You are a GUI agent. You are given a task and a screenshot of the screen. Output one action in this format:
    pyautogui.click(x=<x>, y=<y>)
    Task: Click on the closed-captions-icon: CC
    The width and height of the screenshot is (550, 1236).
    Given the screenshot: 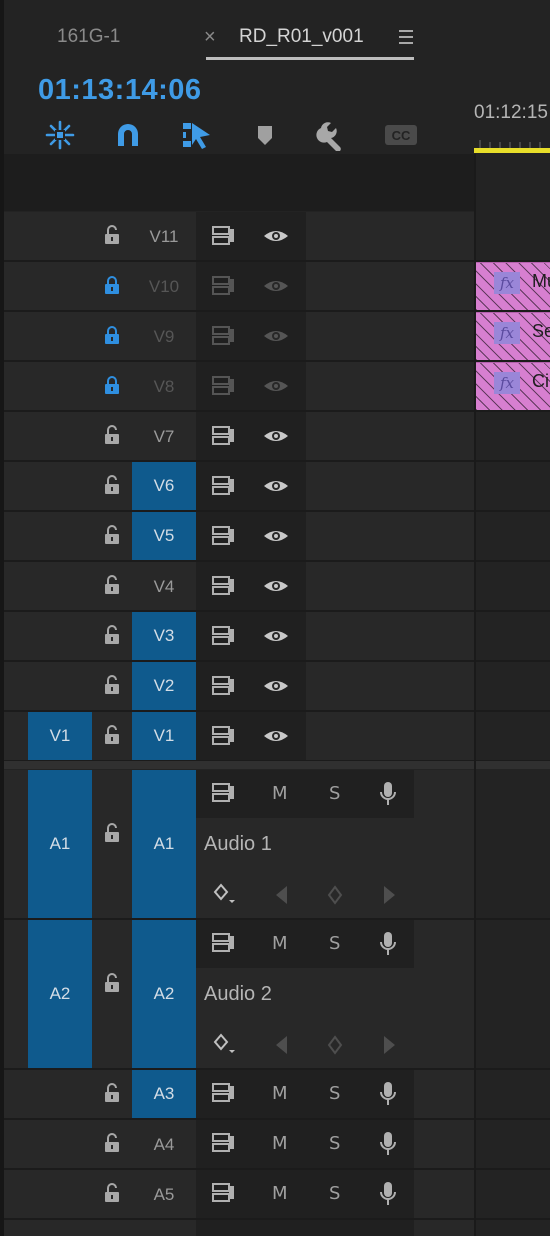 What is the action you would take?
    pyautogui.click(x=401, y=135)
    